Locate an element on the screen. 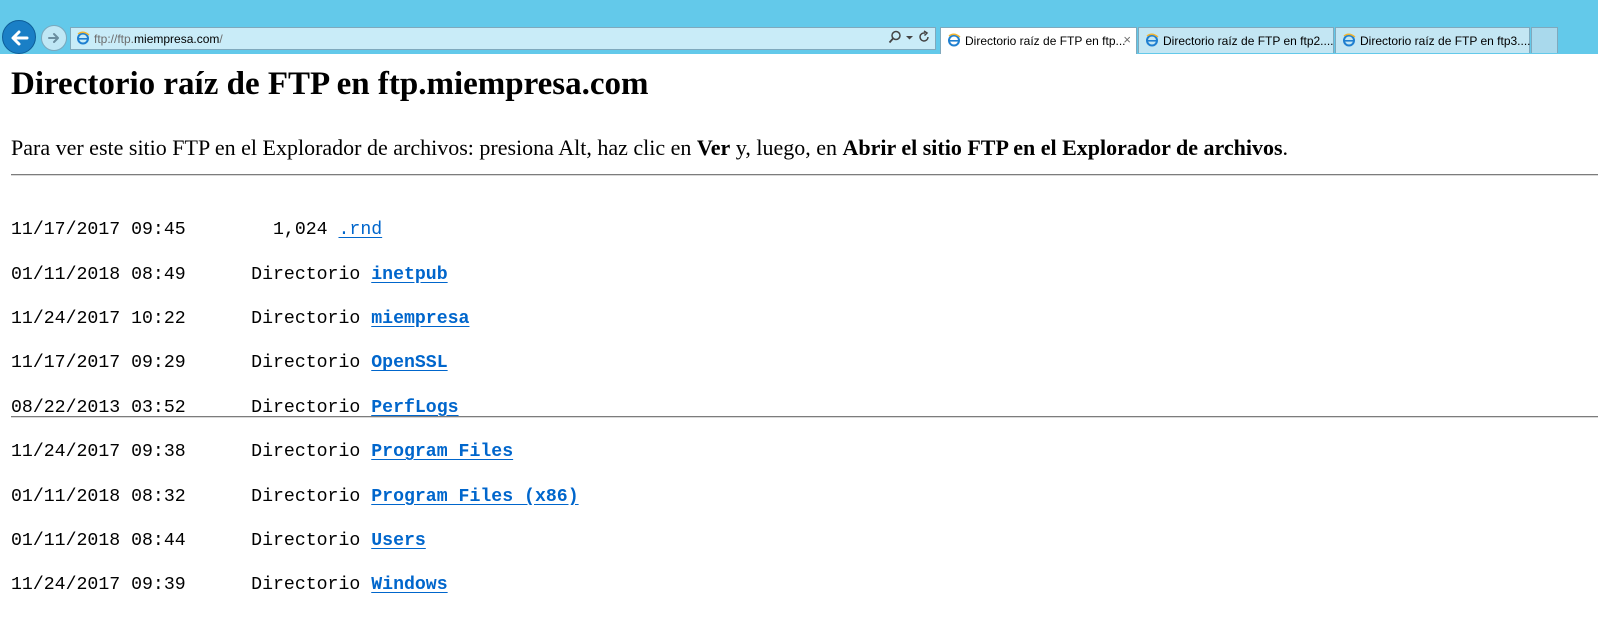 The image size is (1598, 619). entry-time: 08:49 is located at coordinates (158, 274).